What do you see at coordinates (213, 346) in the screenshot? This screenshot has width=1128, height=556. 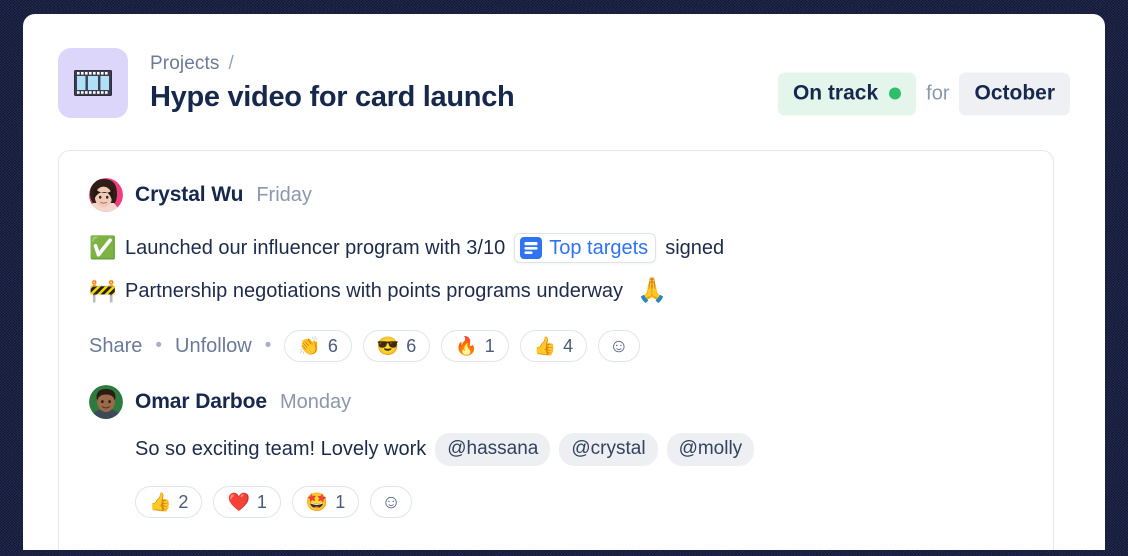 I see `unfollow-button: Unfollow` at bounding box center [213, 346].